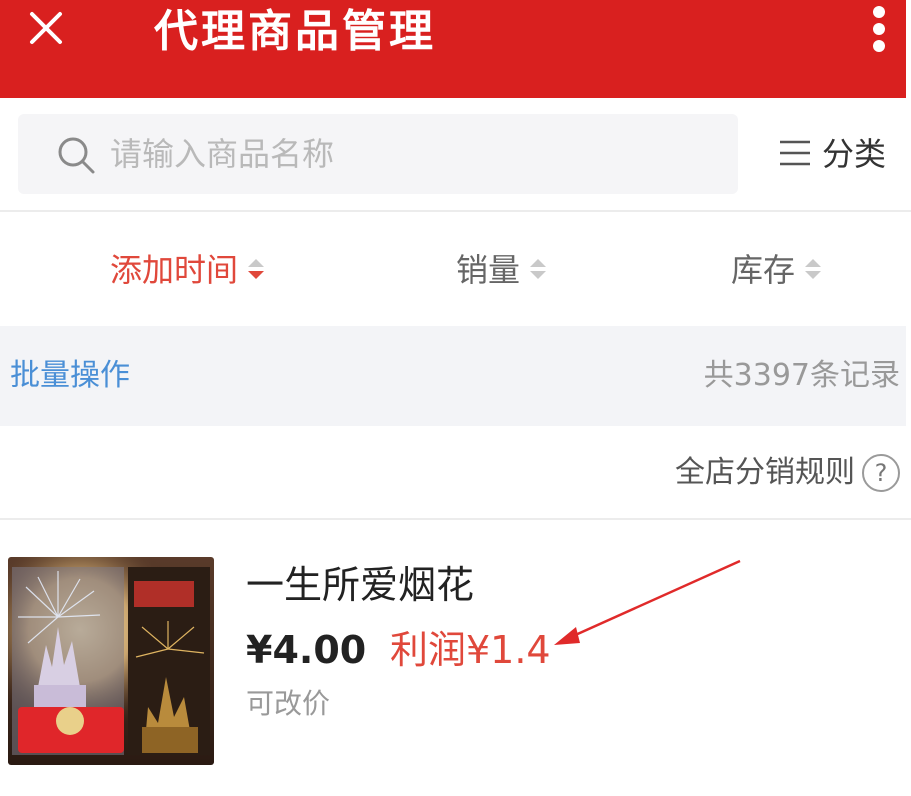 The image size is (911, 796). Describe the element at coordinates (222, 154) in the screenshot. I see `search-placeholder: 请输入商品名称` at that location.